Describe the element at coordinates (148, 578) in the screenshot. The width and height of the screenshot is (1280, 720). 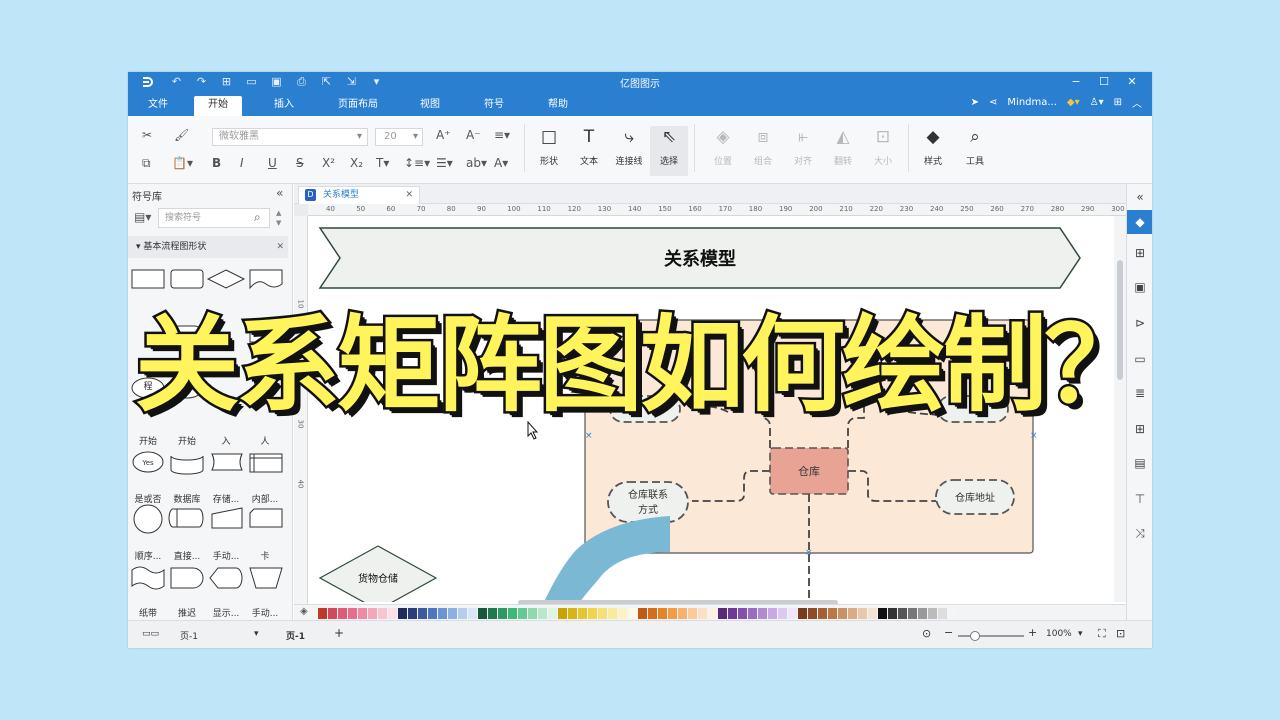
I see `punched-tape-shape` at that location.